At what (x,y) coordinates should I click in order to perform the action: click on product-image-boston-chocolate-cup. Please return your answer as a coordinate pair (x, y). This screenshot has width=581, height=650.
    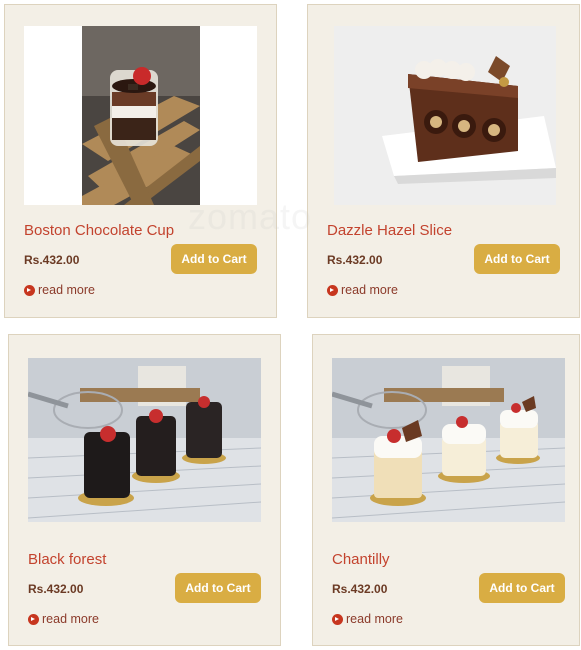
    Looking at the image, I should click on (140, 115).